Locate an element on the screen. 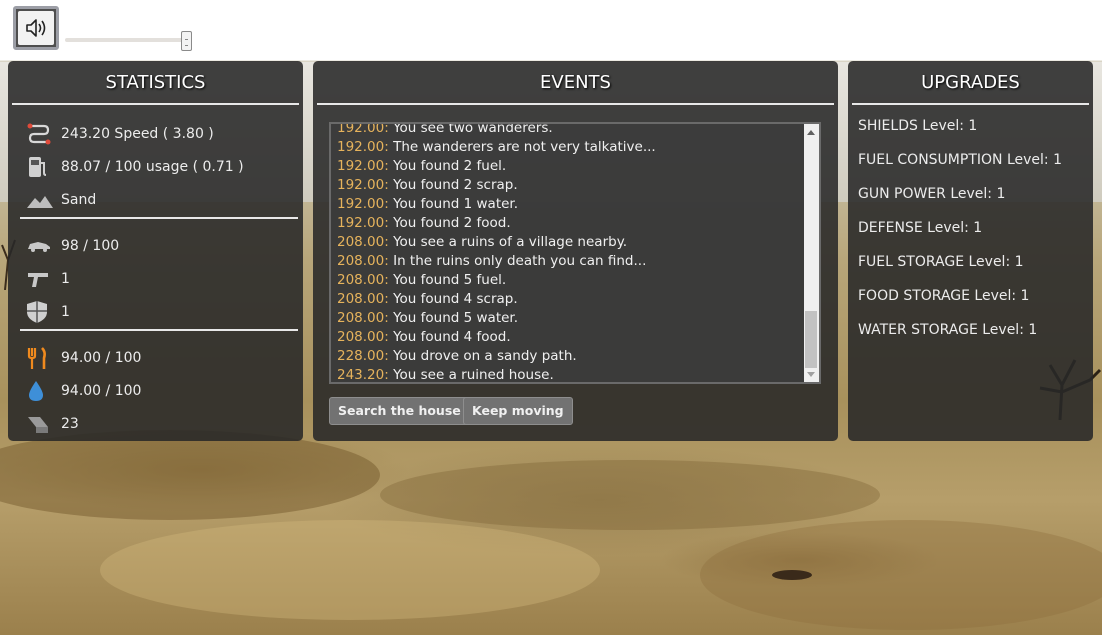 The height and width of the screenshot is (635, 1102). stat-food: 94.00 / 100 is located at coordinates (83, 358).